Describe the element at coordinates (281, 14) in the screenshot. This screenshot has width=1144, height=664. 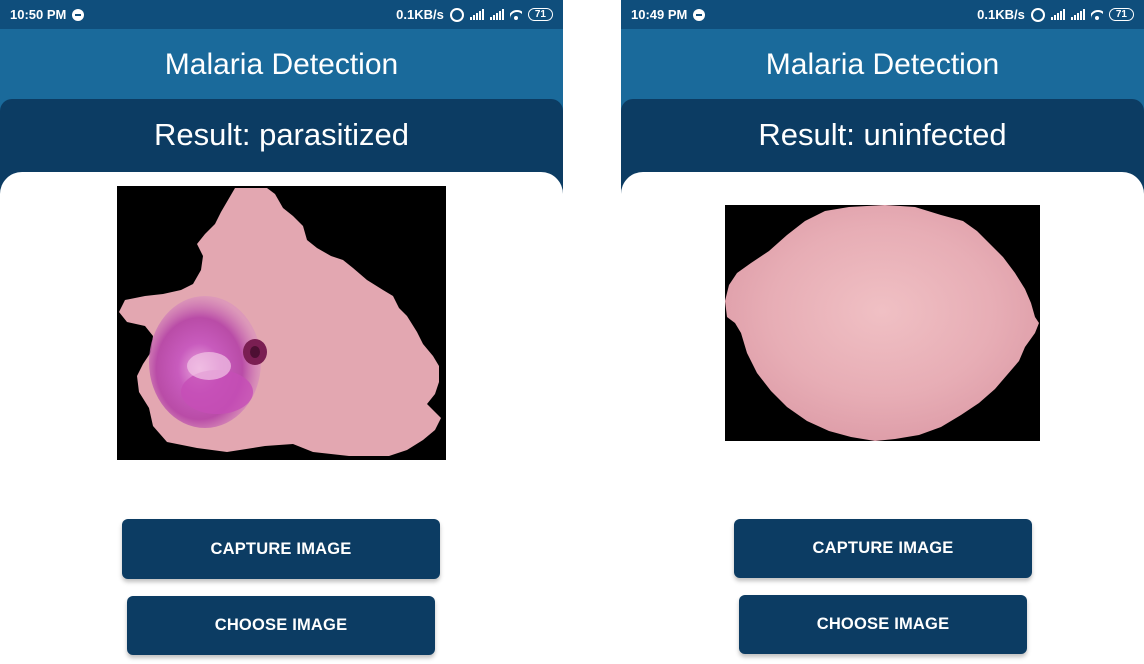
I see `status-bar: 10:50 PM 0.1KB/s 71` at that location.